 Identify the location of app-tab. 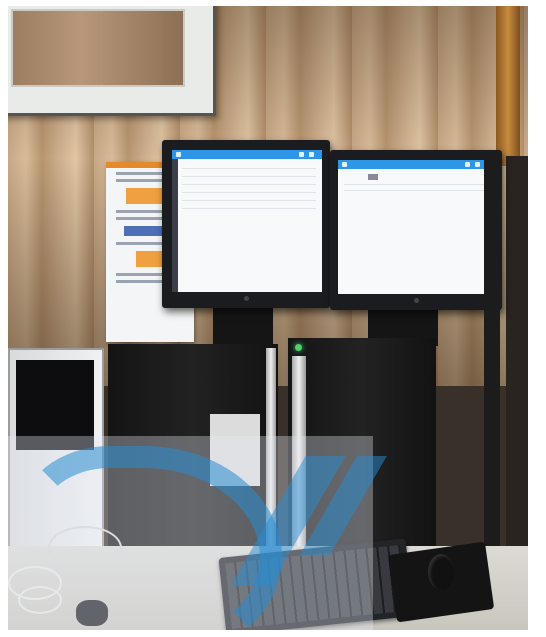
(373, 177).